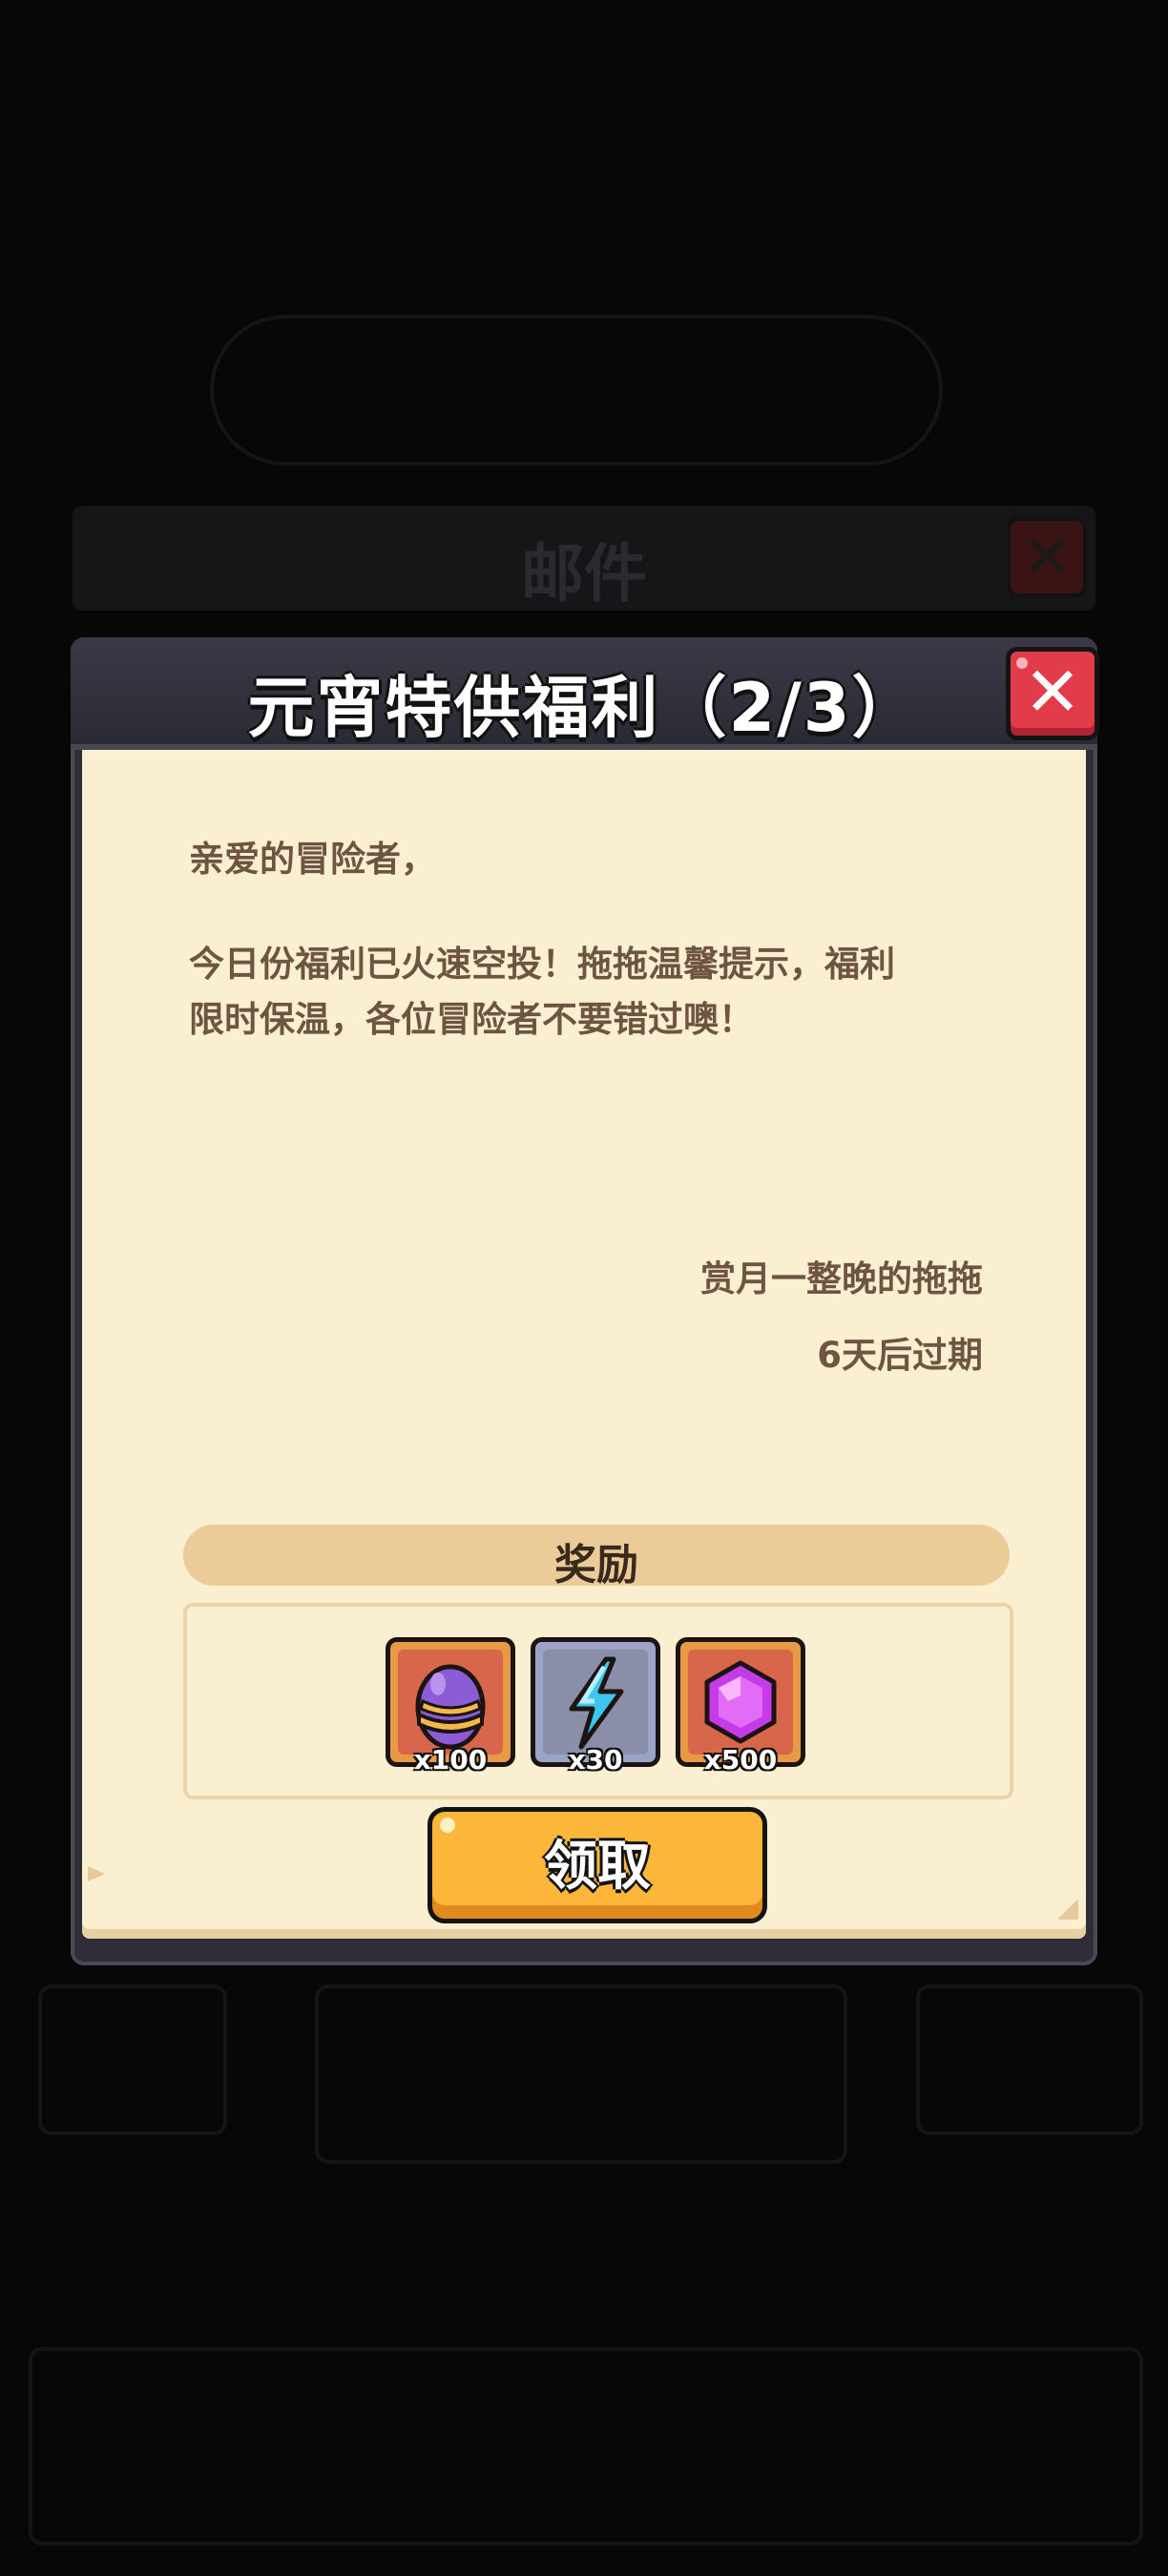  I want to click on mail-close-button: ✕, so click(1047, 557).